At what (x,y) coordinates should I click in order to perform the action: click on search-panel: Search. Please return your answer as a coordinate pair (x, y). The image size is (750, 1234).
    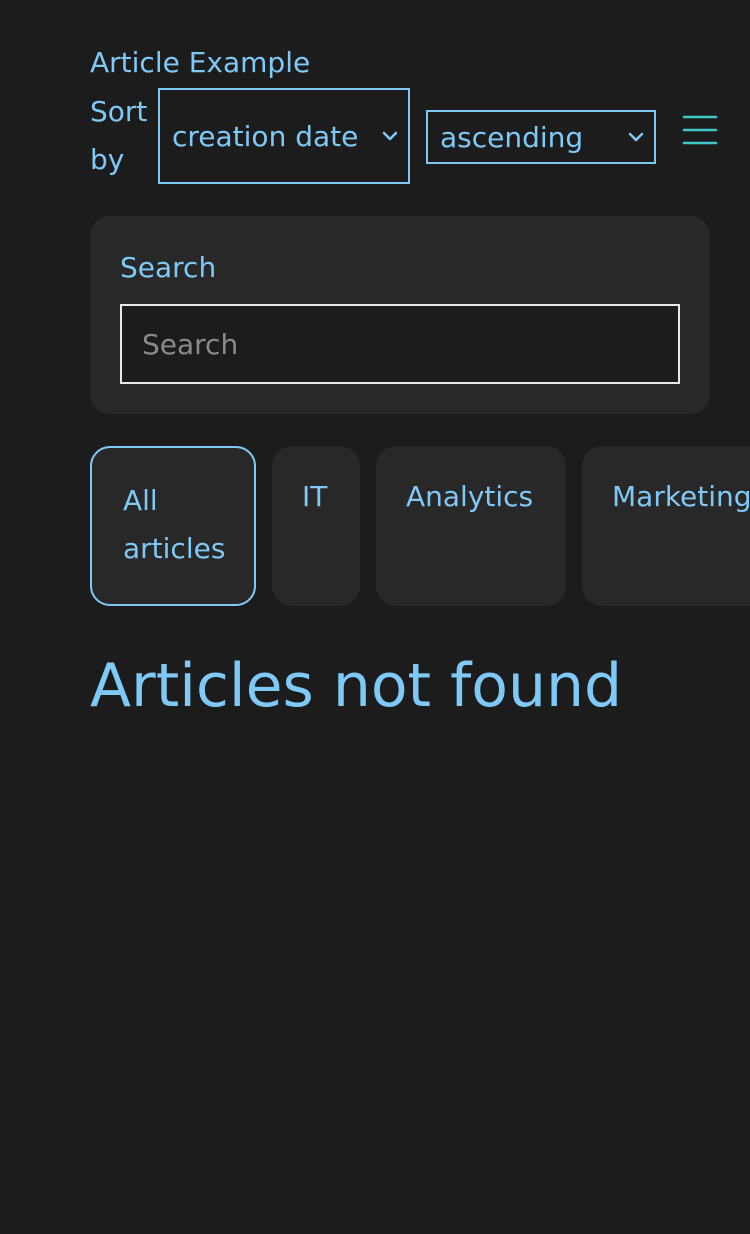
    Looking at the image, I should click on (400, 315).